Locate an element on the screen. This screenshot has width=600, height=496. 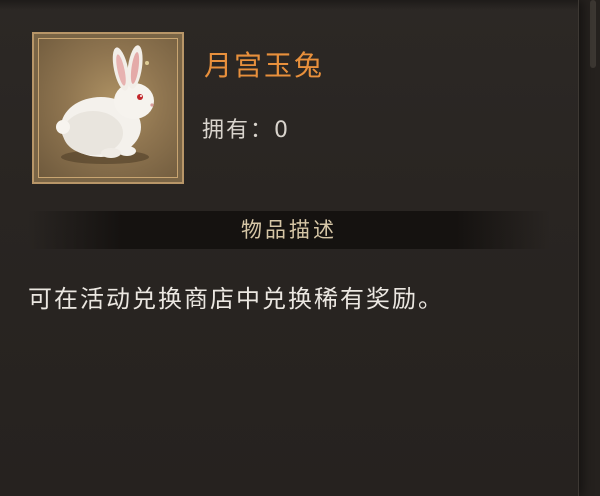
background-scrollbar is located at coordinates (593, 34).